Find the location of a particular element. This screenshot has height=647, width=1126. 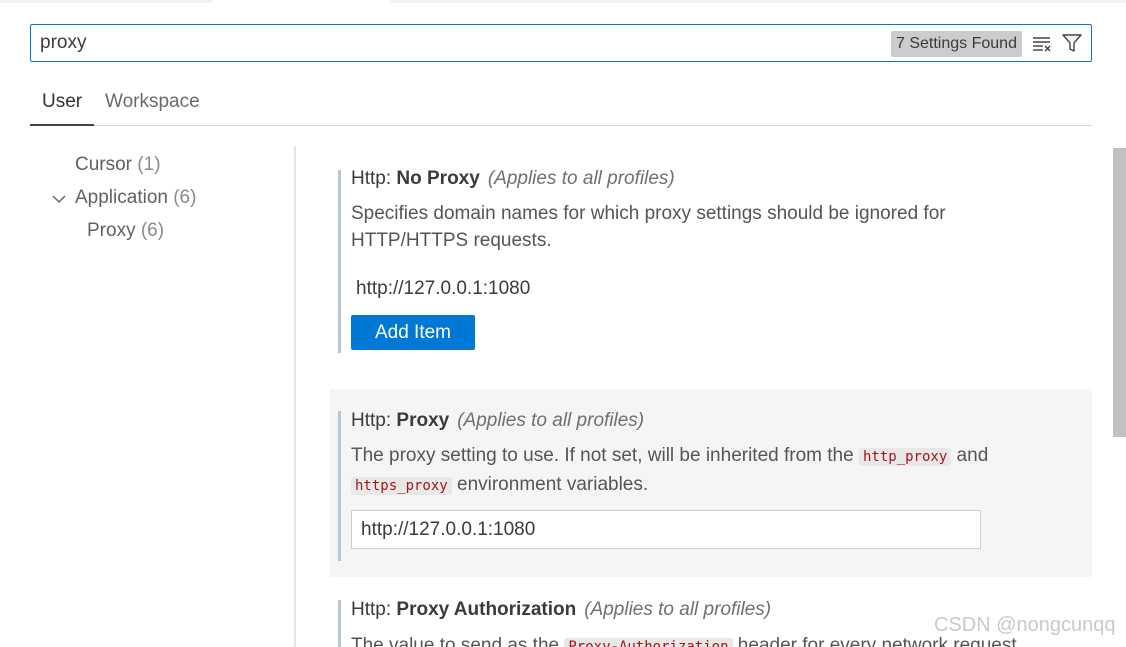

funnel-filter-icon is located at coordinates (1072, 43).